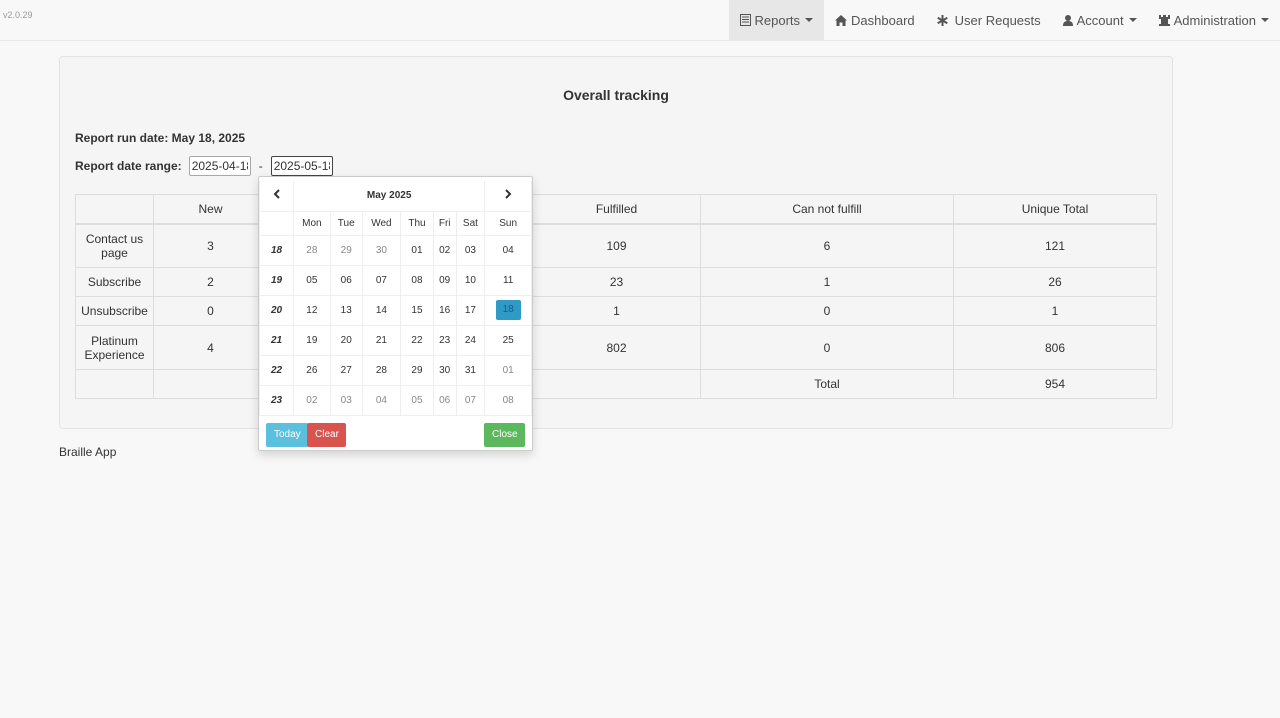 The width and height of the screenshot is (1280, 718). Describe the element at coordinates (219, 166) in the screenshot. I see `start-date-input` at that location.